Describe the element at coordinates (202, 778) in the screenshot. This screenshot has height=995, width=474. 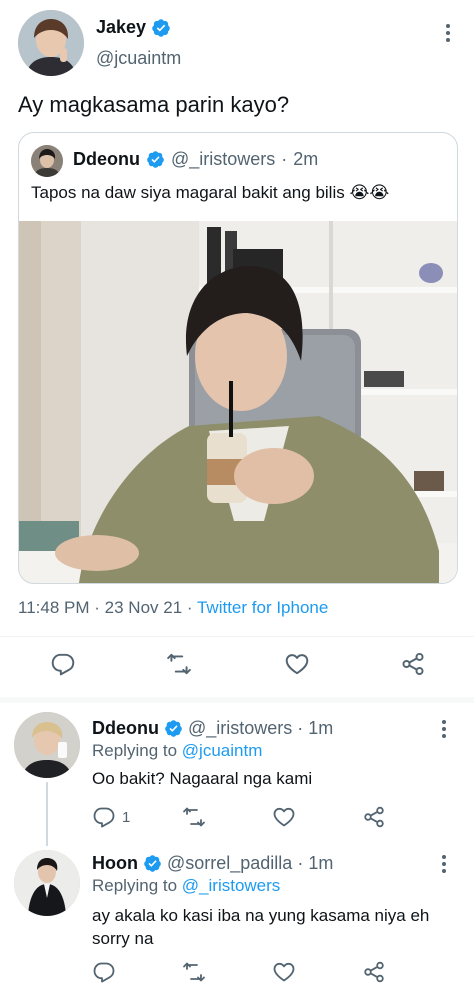
I see `reply-text: Oo bakit? Nagaaral nga kami` at that location.